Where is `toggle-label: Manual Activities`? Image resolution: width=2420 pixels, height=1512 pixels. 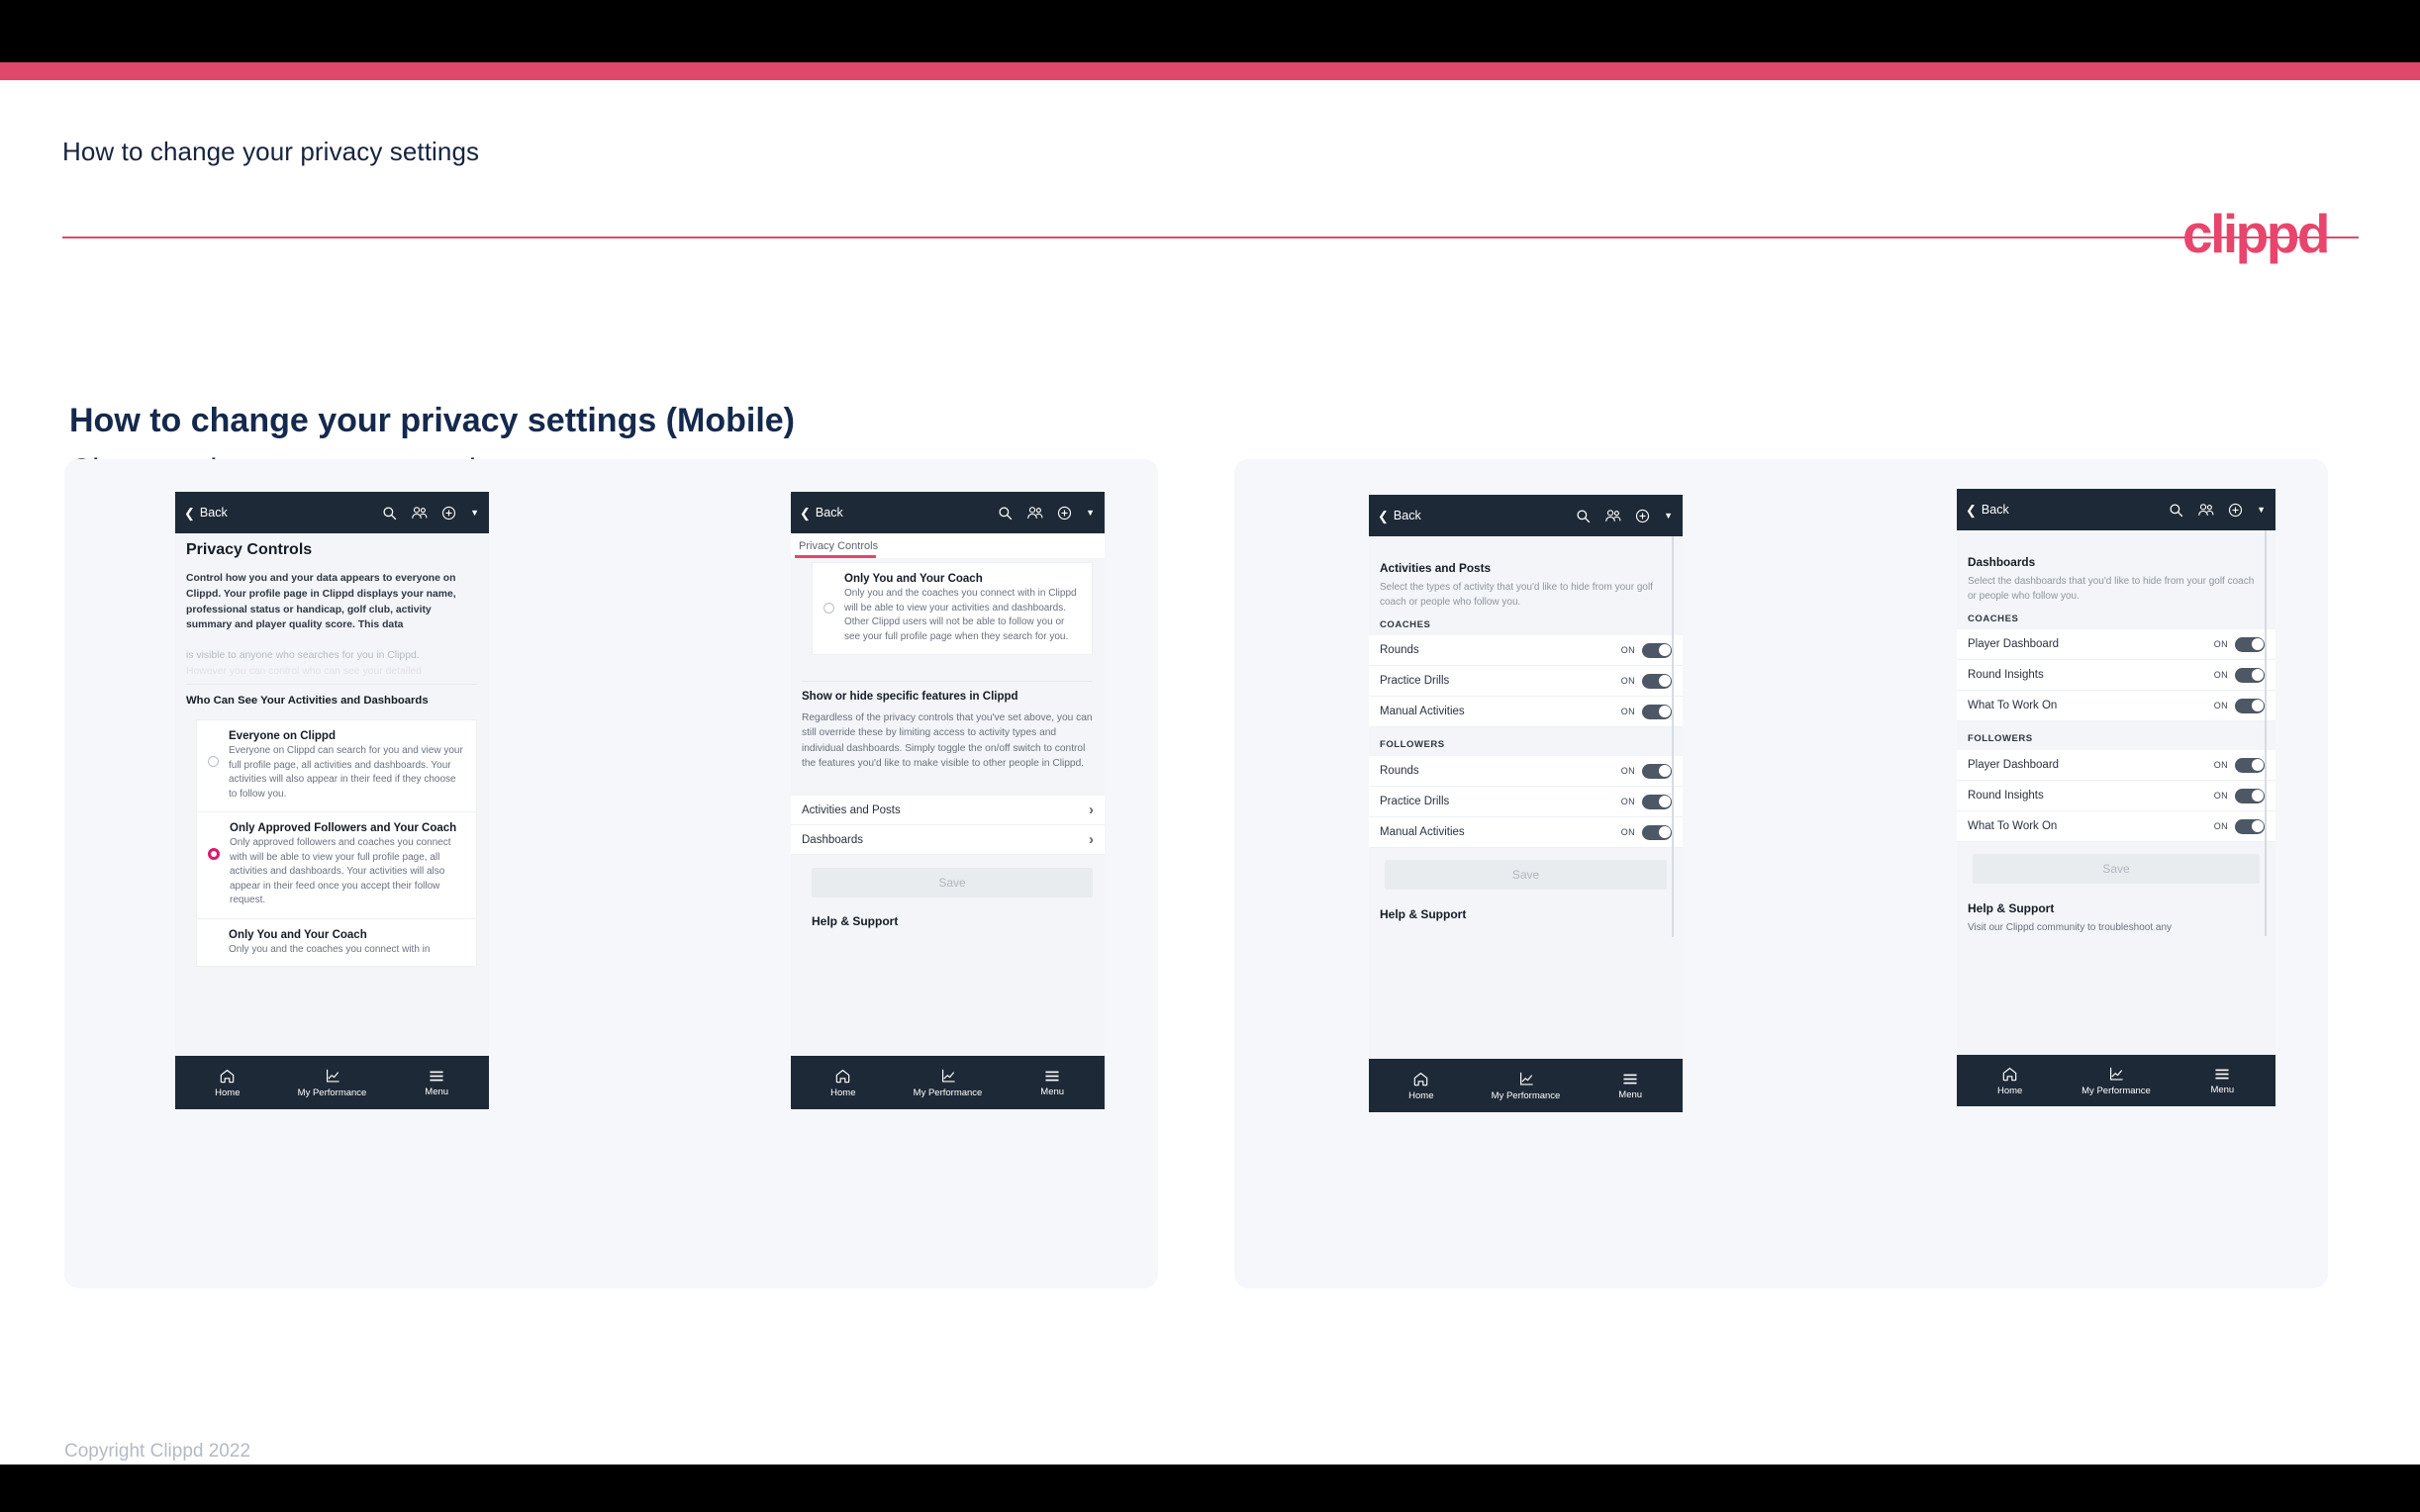 toggle-label: Manual Activities is located at coordinates (1422, 832).